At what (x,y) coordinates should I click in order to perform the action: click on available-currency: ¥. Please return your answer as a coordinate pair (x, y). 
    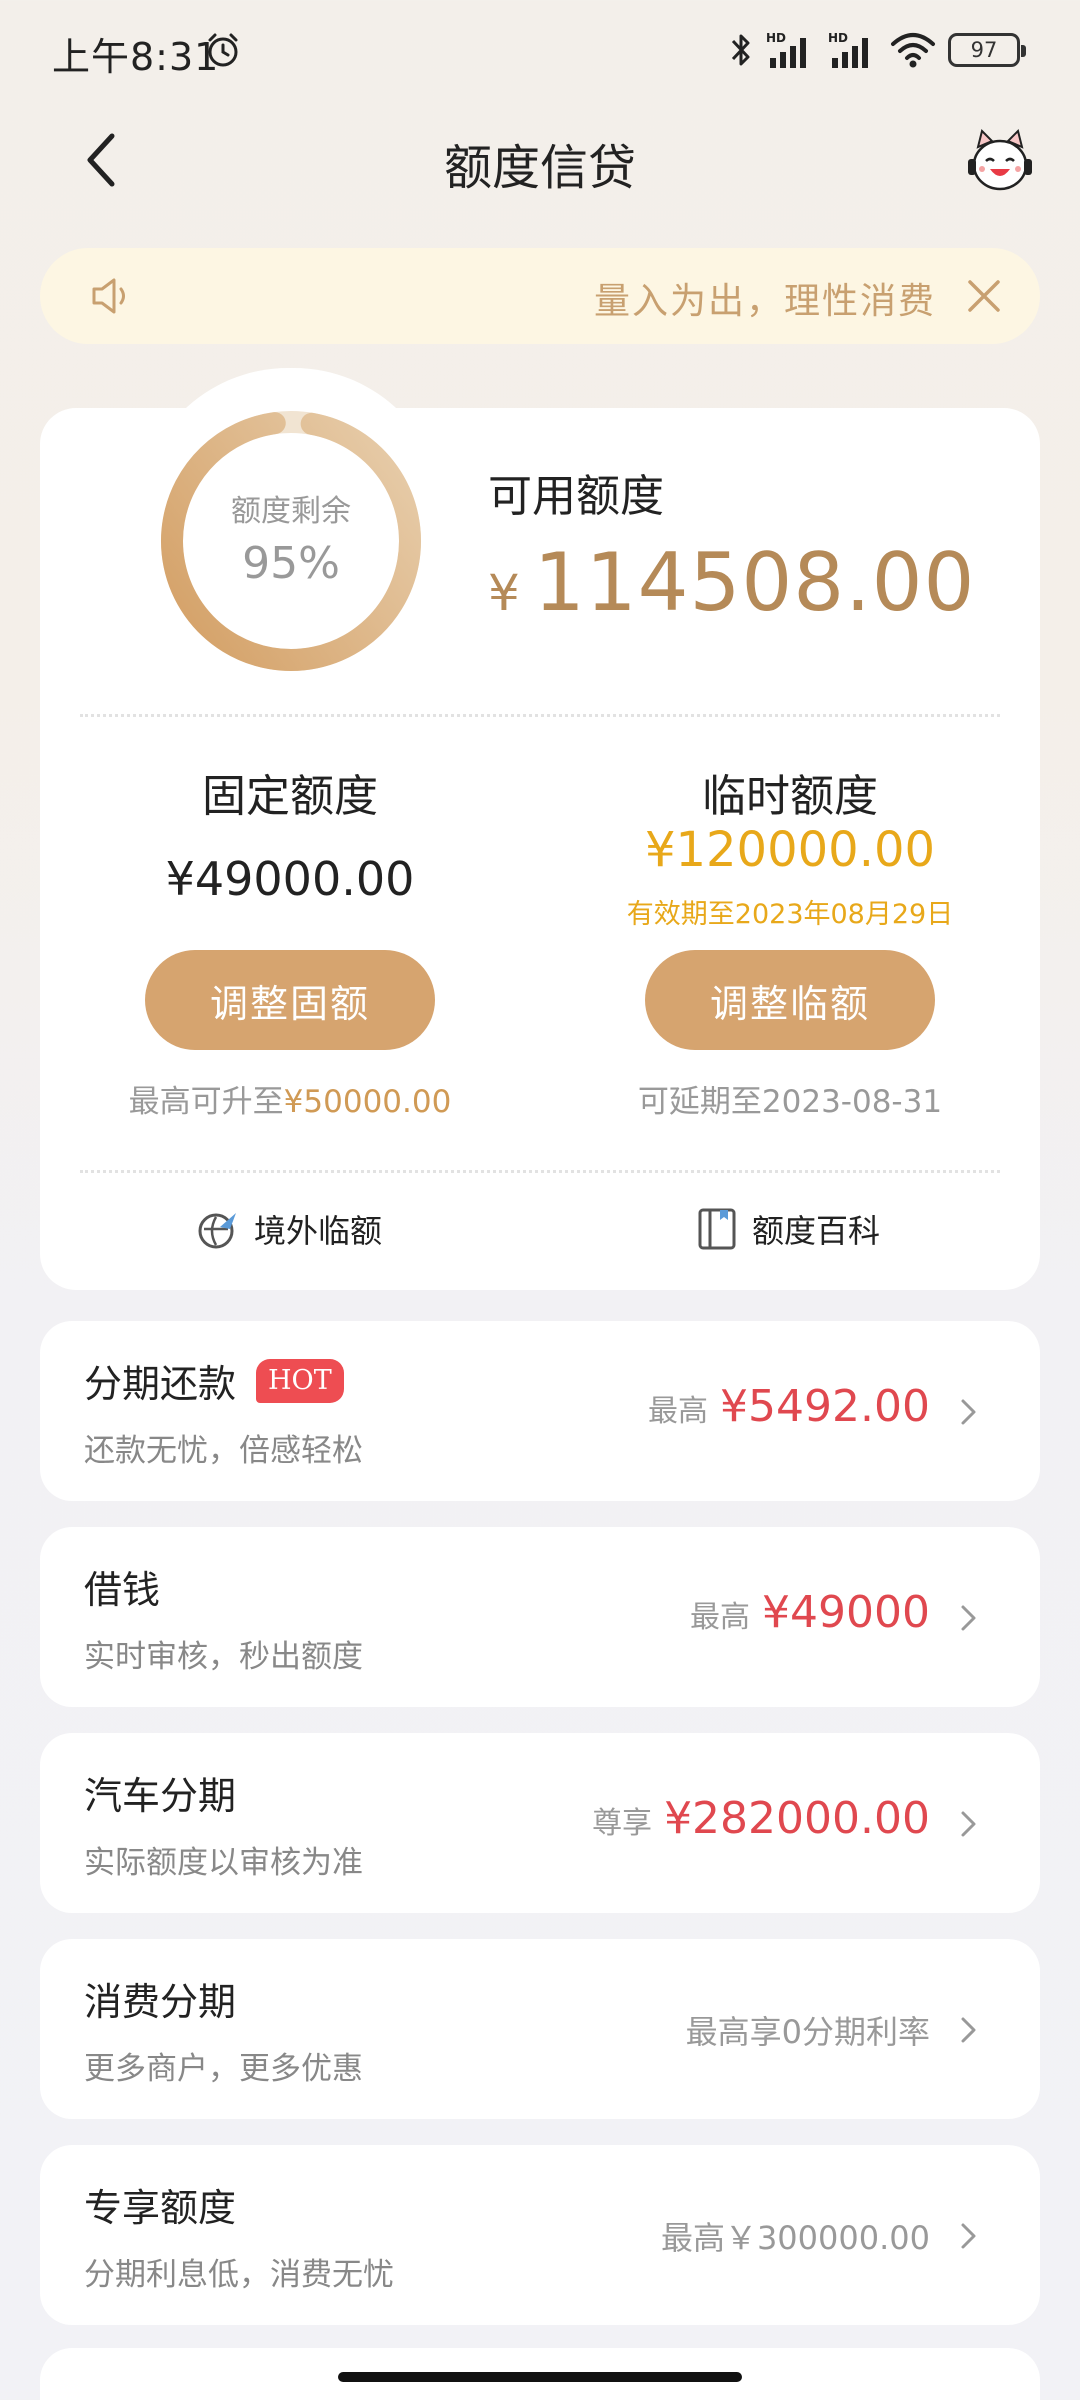
    Looking at the image, I should click on (504, 593).